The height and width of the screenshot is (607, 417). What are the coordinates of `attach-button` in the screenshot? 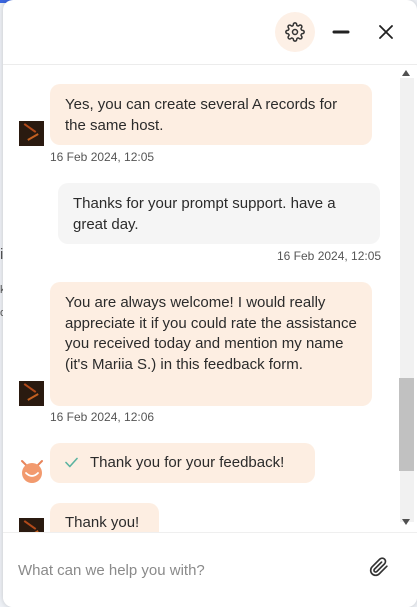 It's located at (381, 569).